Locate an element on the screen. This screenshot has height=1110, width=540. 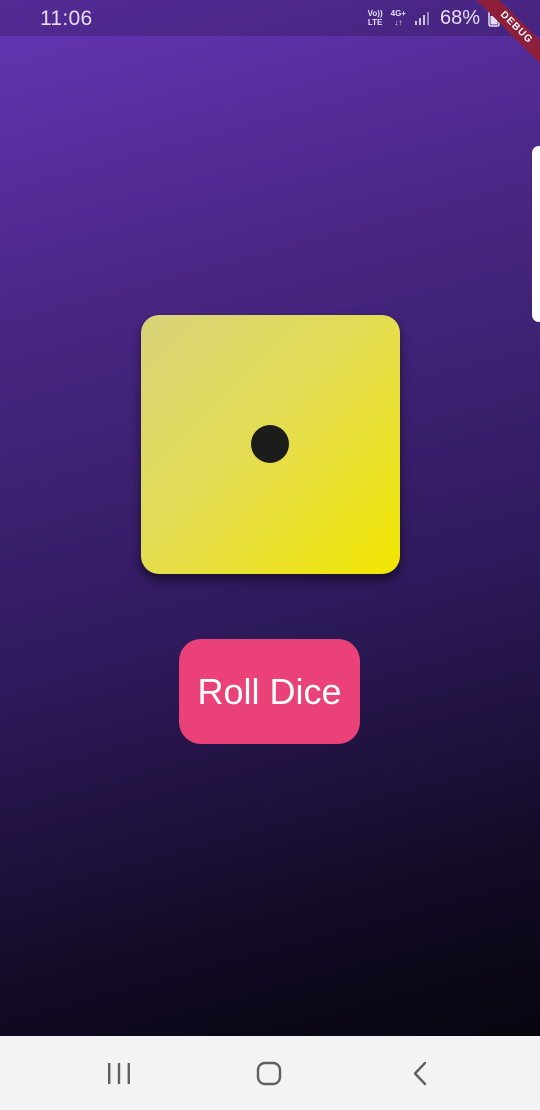
battery-percent: 68% is located at coordinates (459, 17).